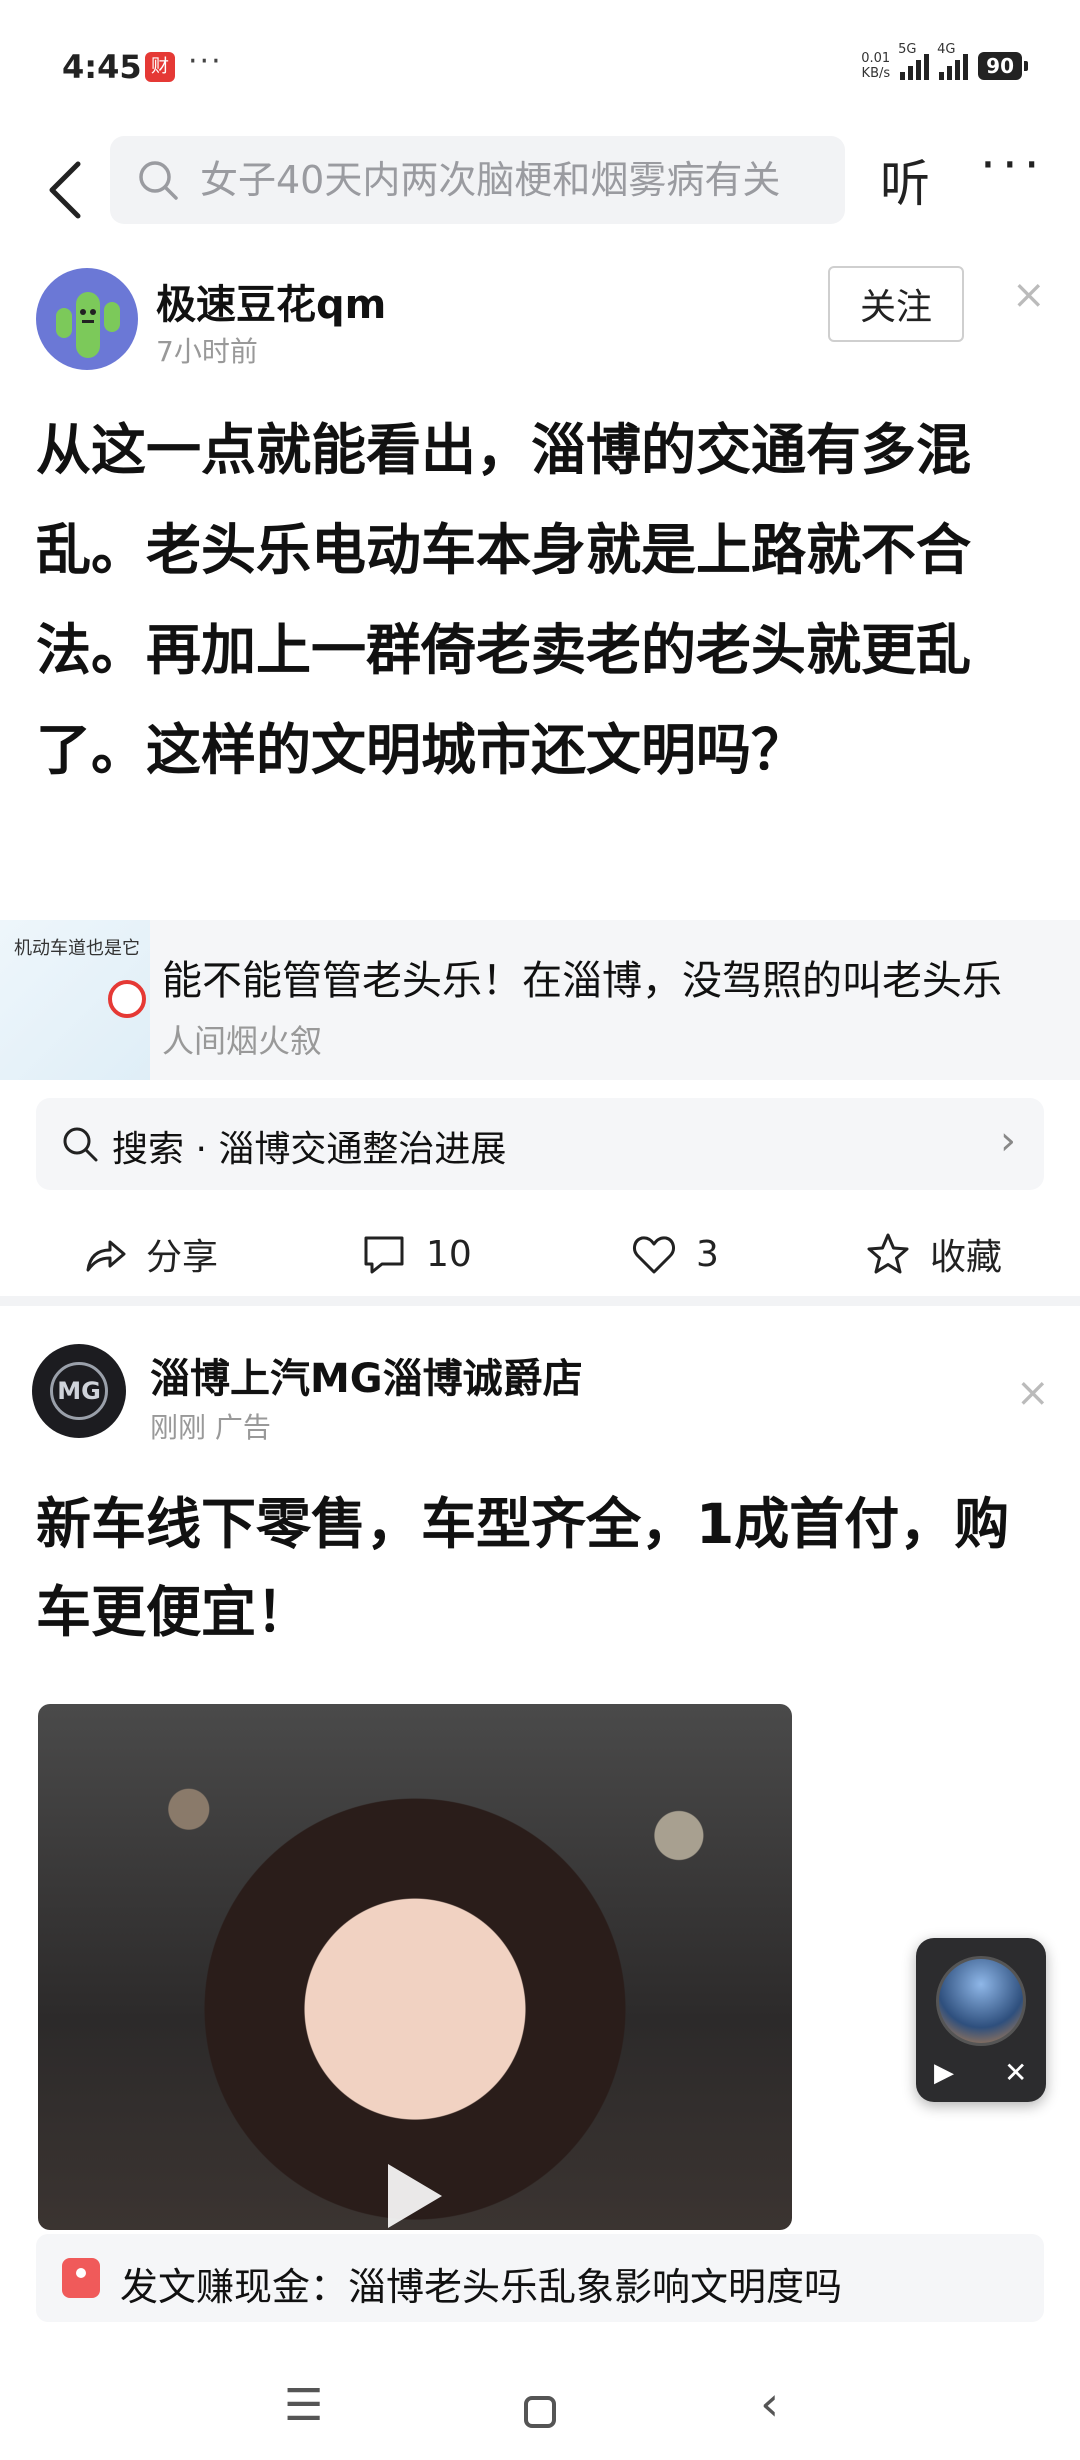 This screenshot has width=1080, height=2460. I want to click on search-suggestion: 搜索 · 淄博交通整治进展 ›, so click(540, 1144).